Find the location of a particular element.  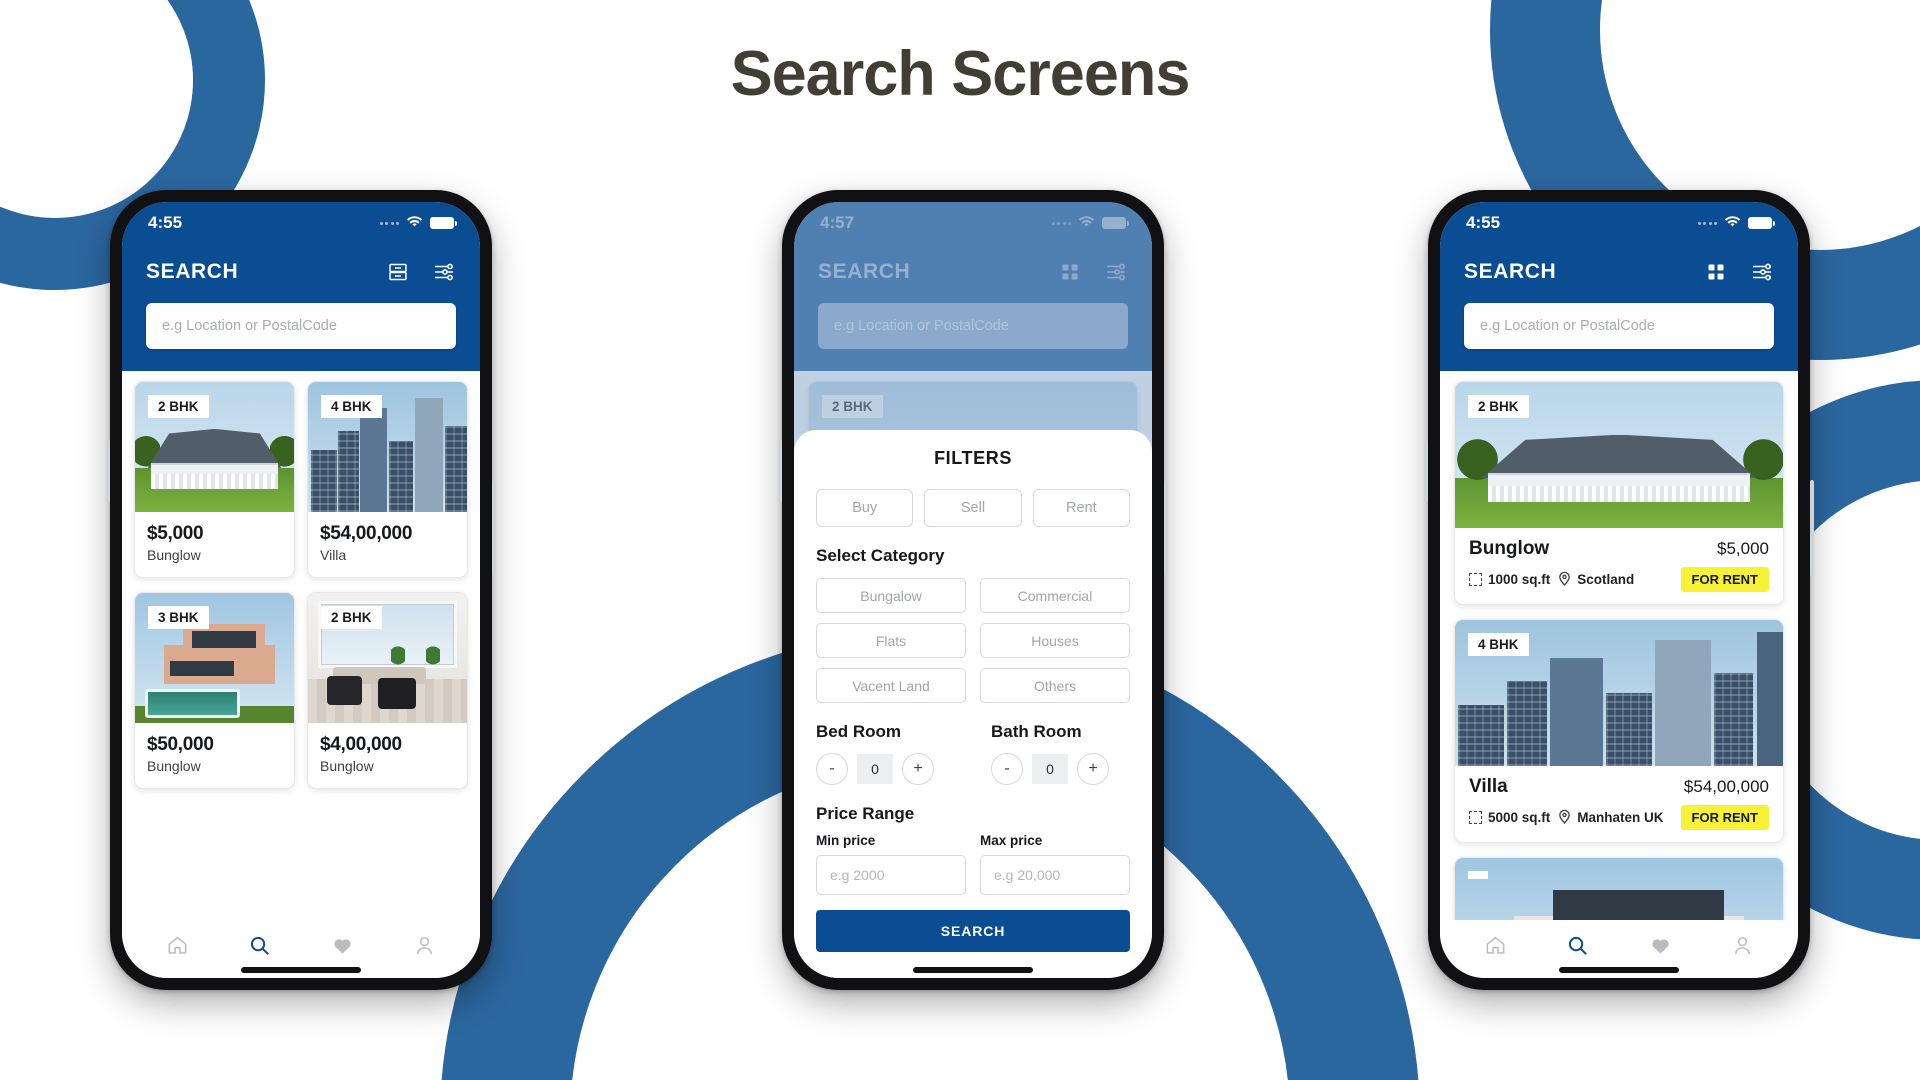

page-heading: SEARCH is located at coordinates (1510, 271).